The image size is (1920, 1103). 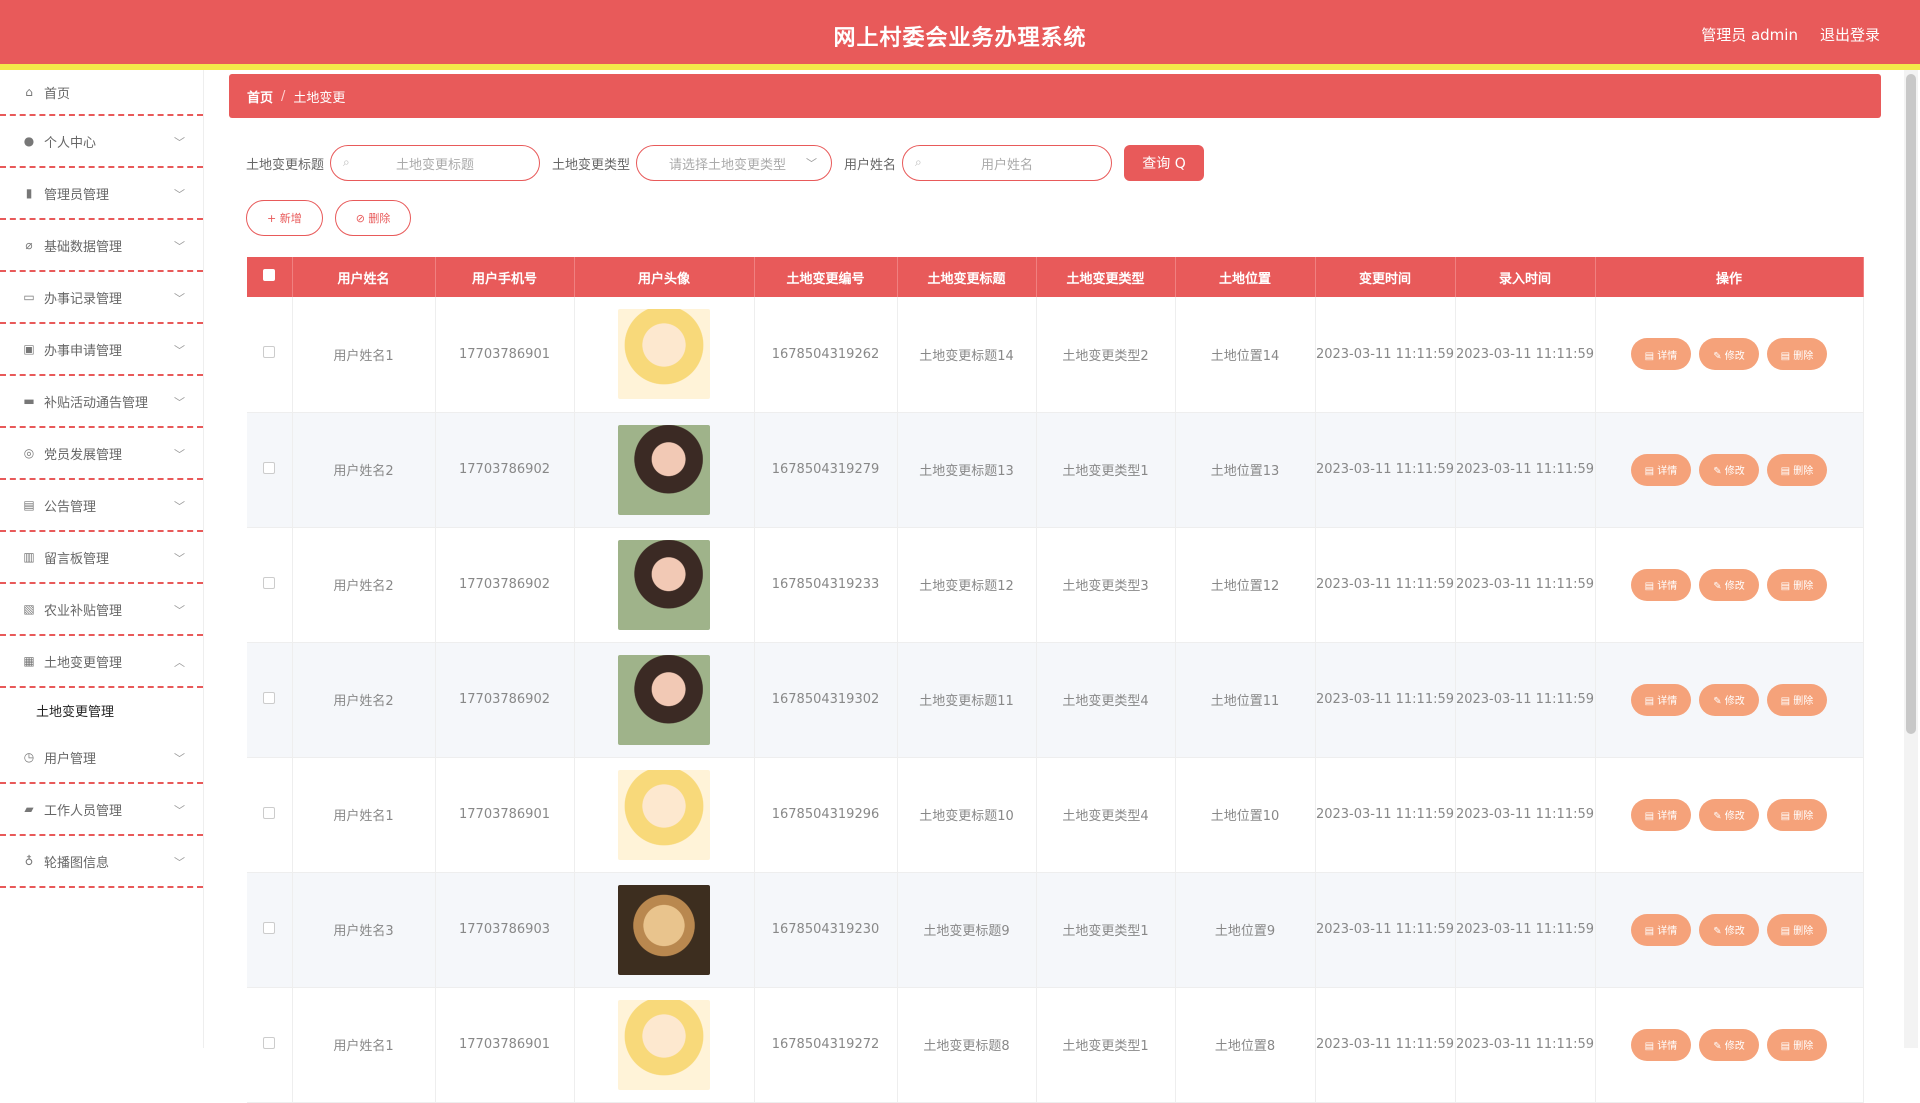 I want to click on sidebar-item-label: 补贴活动通告管理, so click(x=96, y=403).